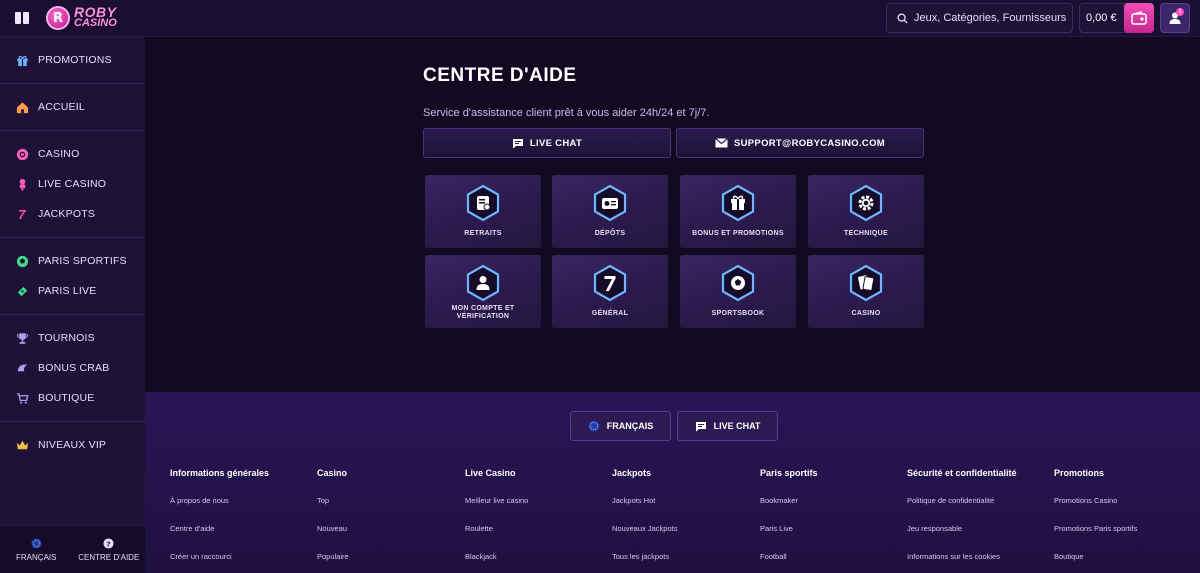 Image resolution: width=1200 pixels, height=573 pixels. I want to click on menu-toggle-icon, so click(22, 18).